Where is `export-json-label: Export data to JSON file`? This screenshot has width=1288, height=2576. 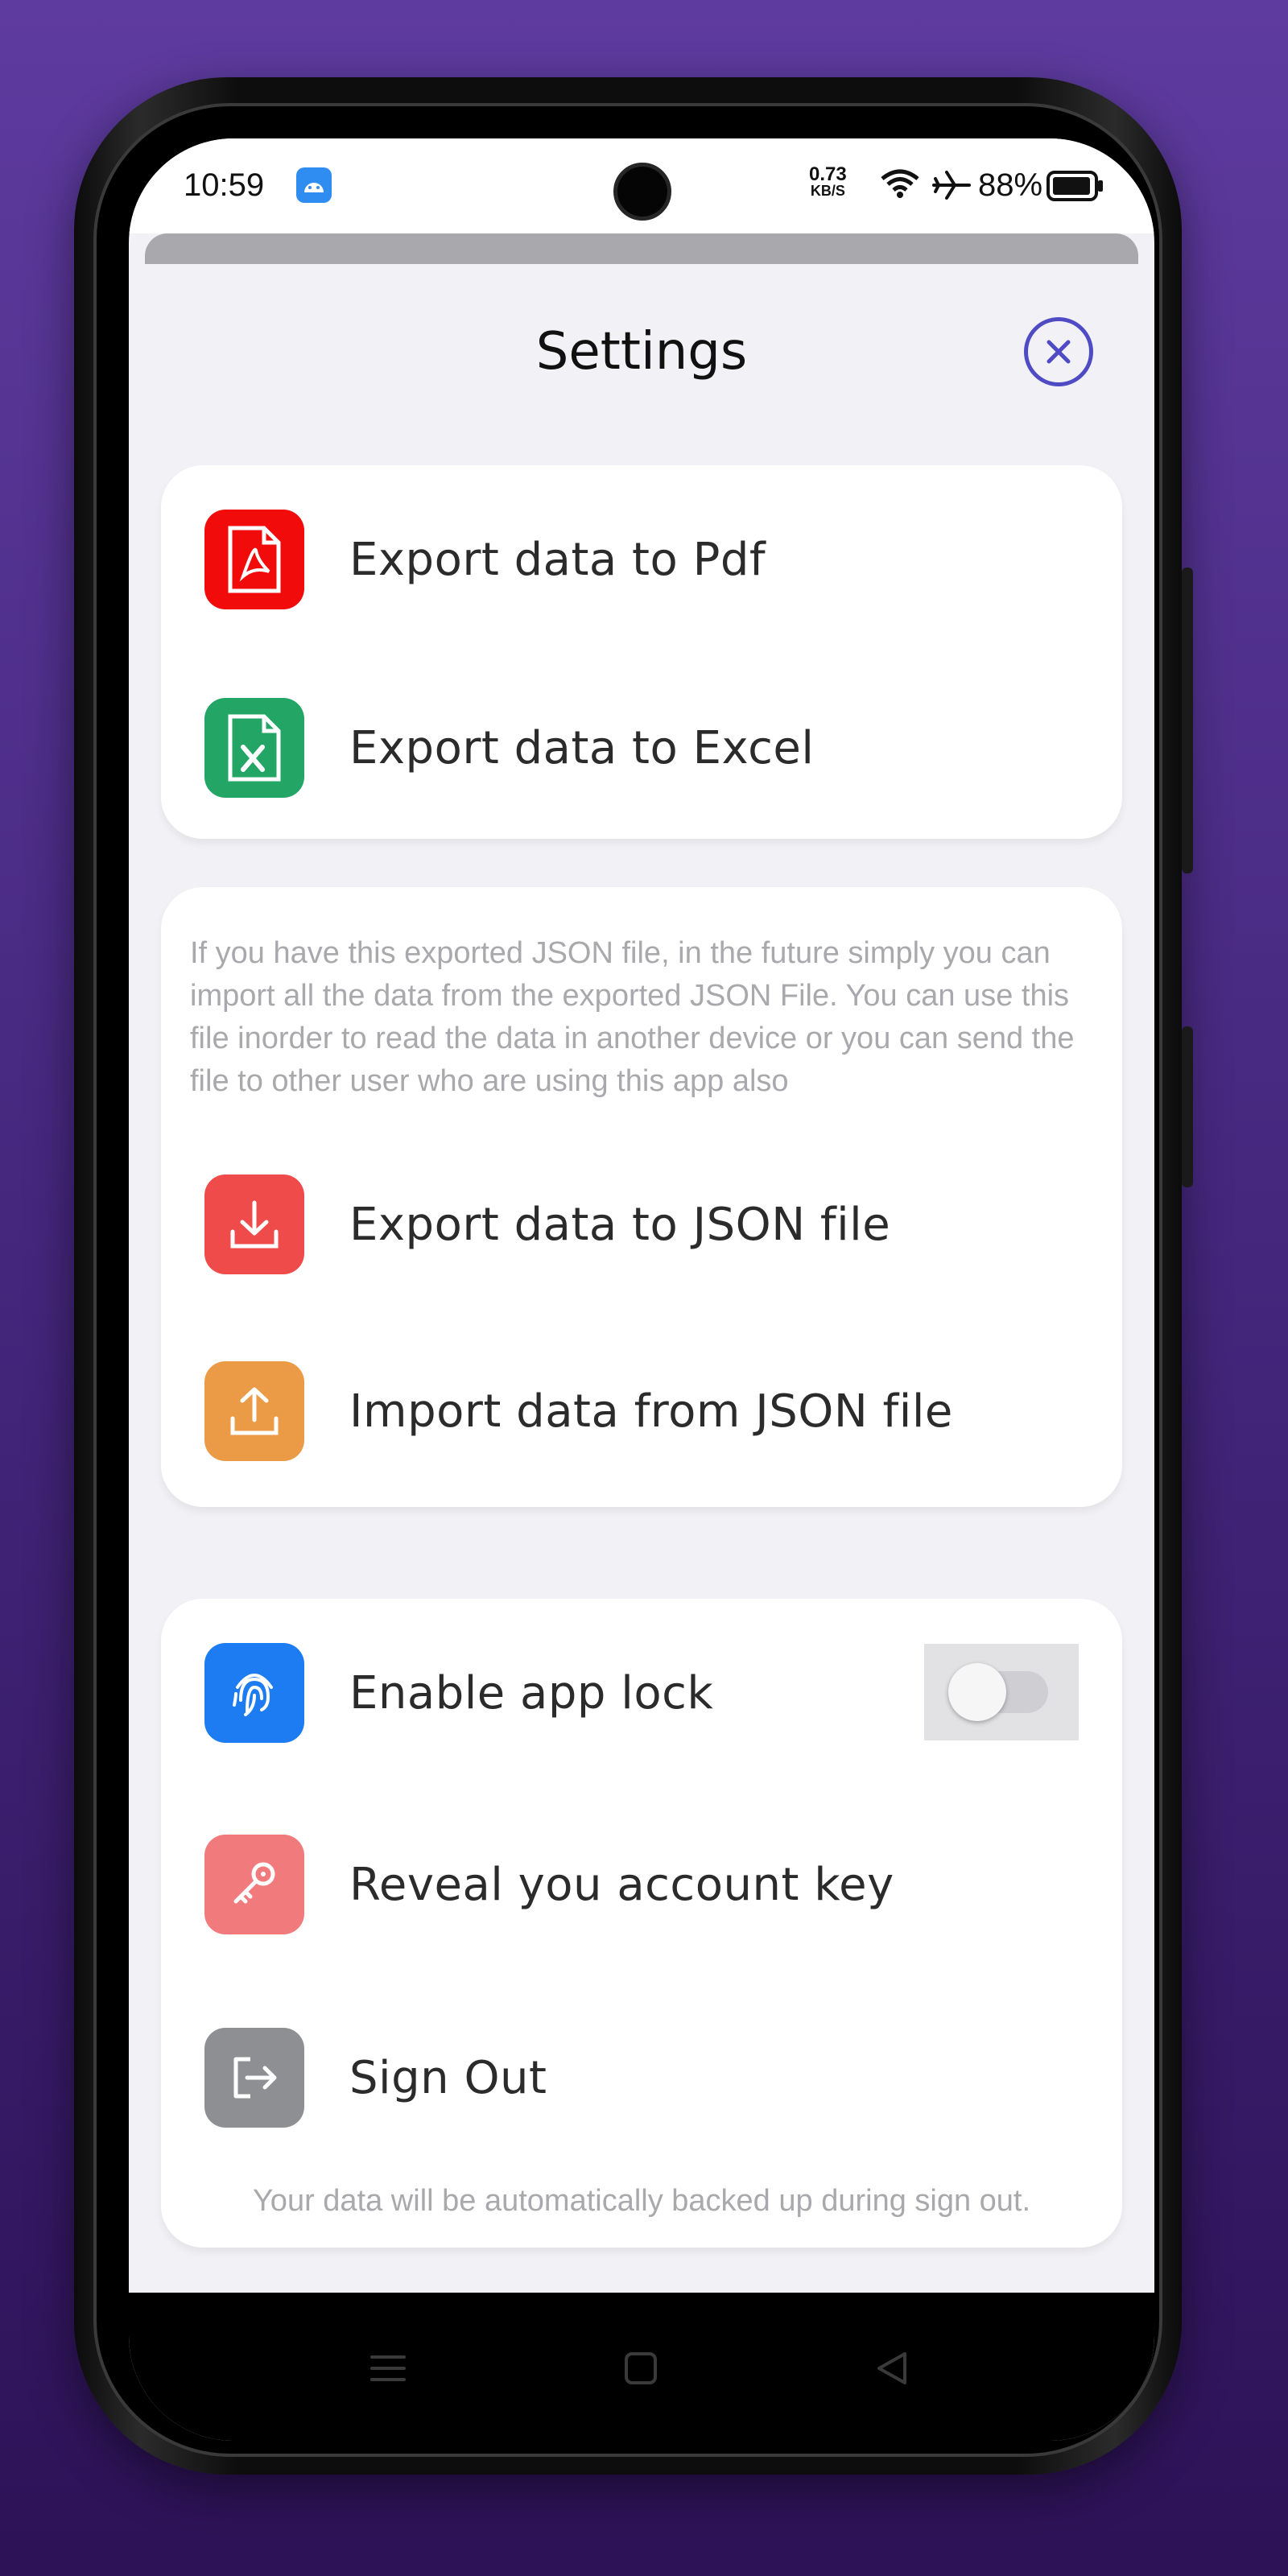 export-json-label: Export data to JSON file is located at coordinates (620, 1224).